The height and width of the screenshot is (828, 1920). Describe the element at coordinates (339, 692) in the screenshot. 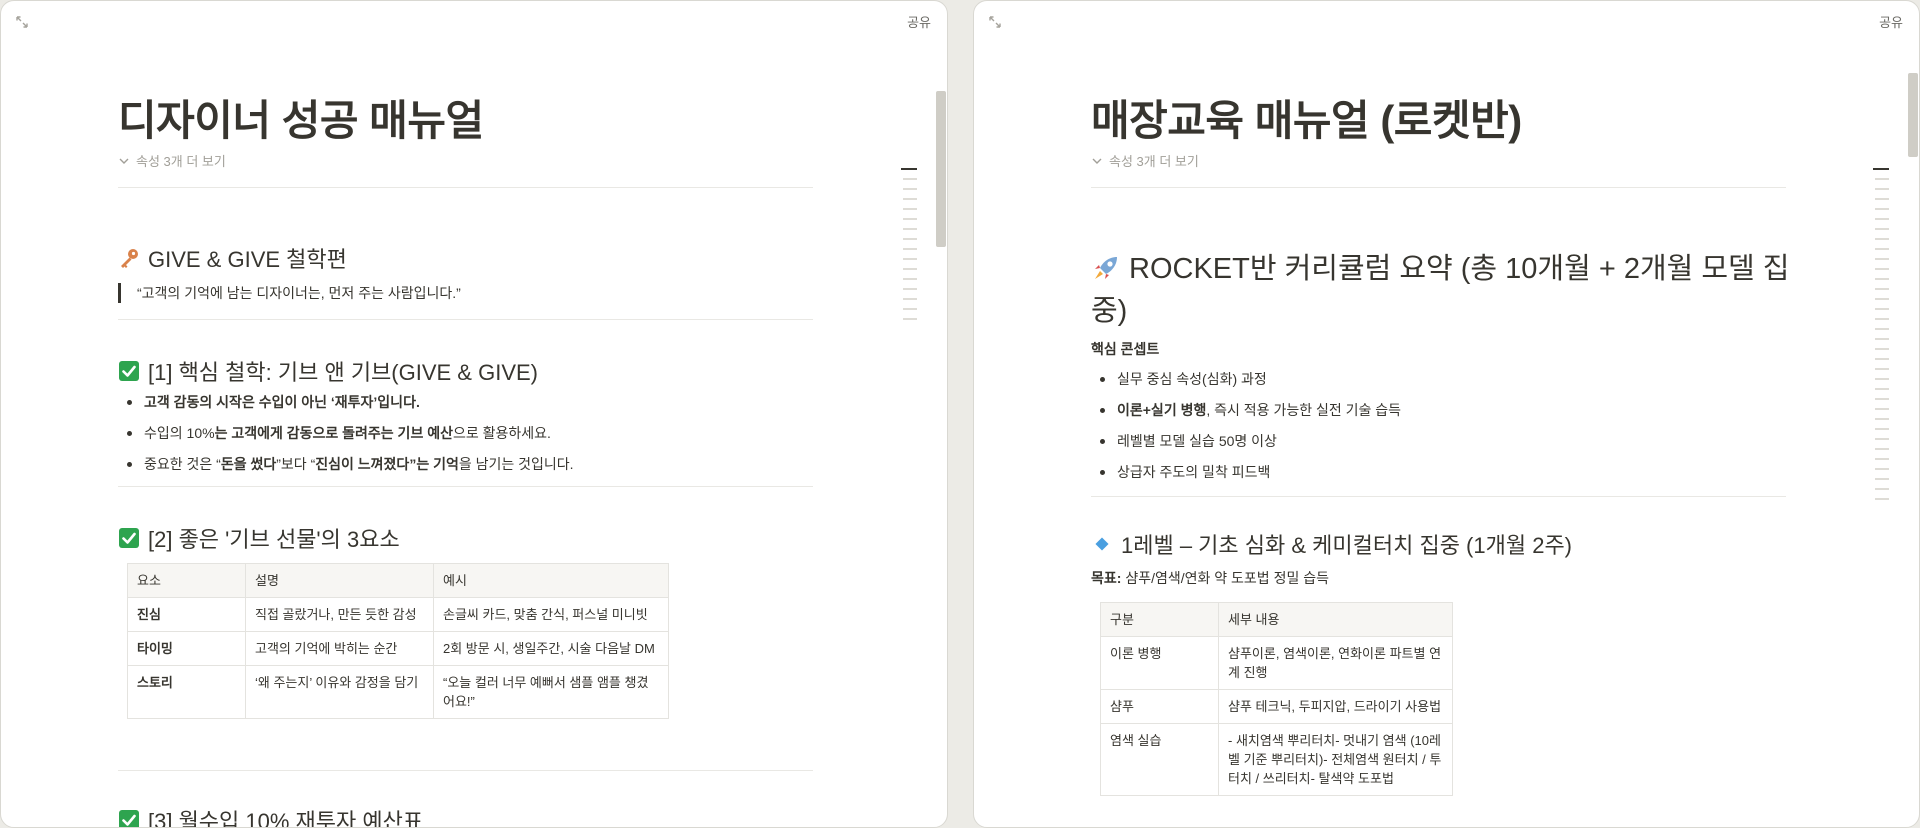

I see `table-cell: ‘왜 주는지’ 이유와 감정을 담기` at that location.